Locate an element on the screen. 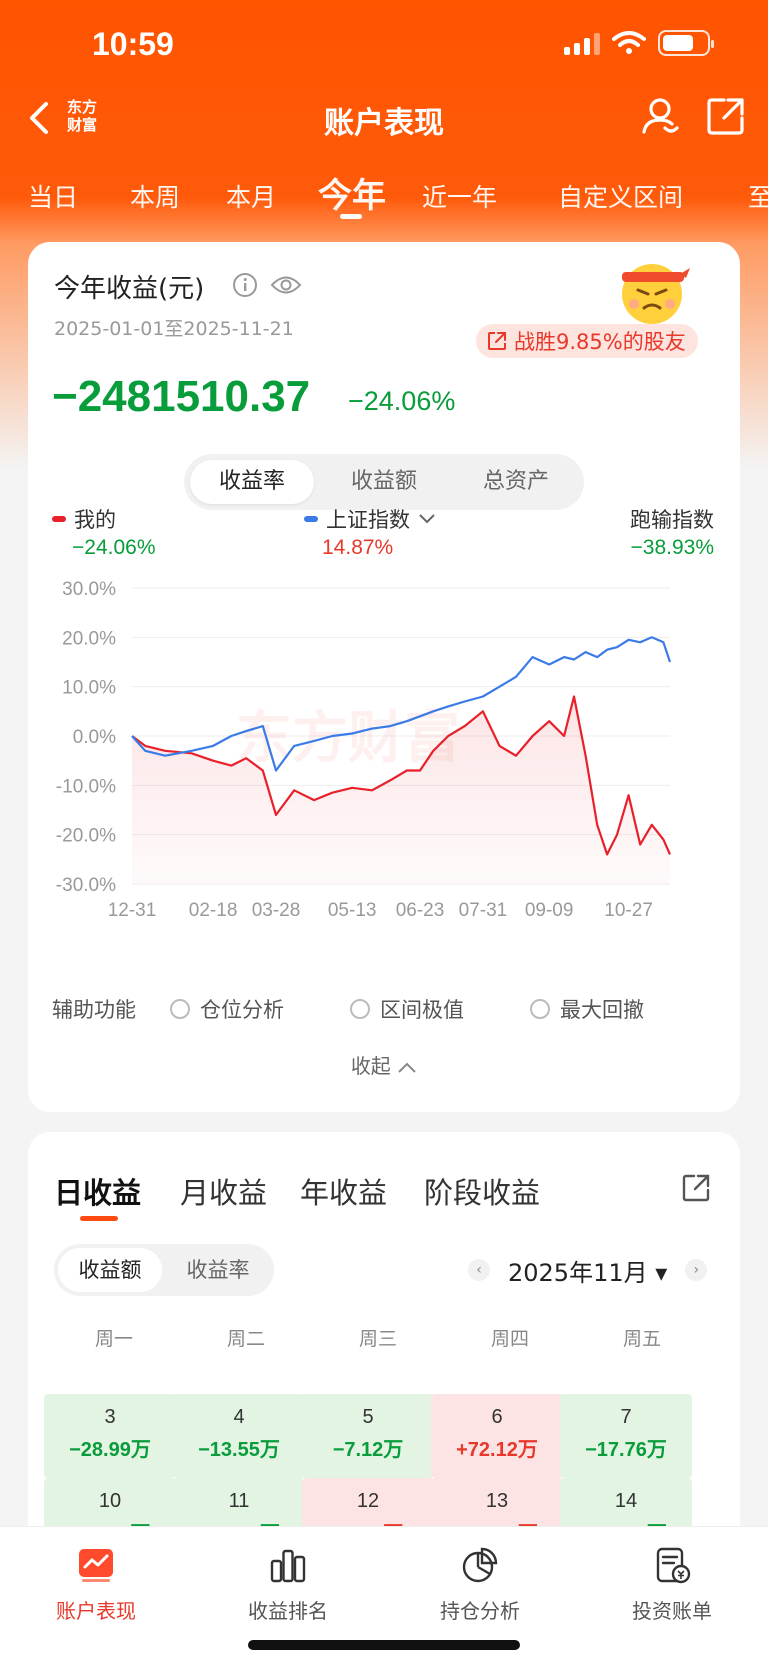  bill-icon is located at coordinates (673, 1565).